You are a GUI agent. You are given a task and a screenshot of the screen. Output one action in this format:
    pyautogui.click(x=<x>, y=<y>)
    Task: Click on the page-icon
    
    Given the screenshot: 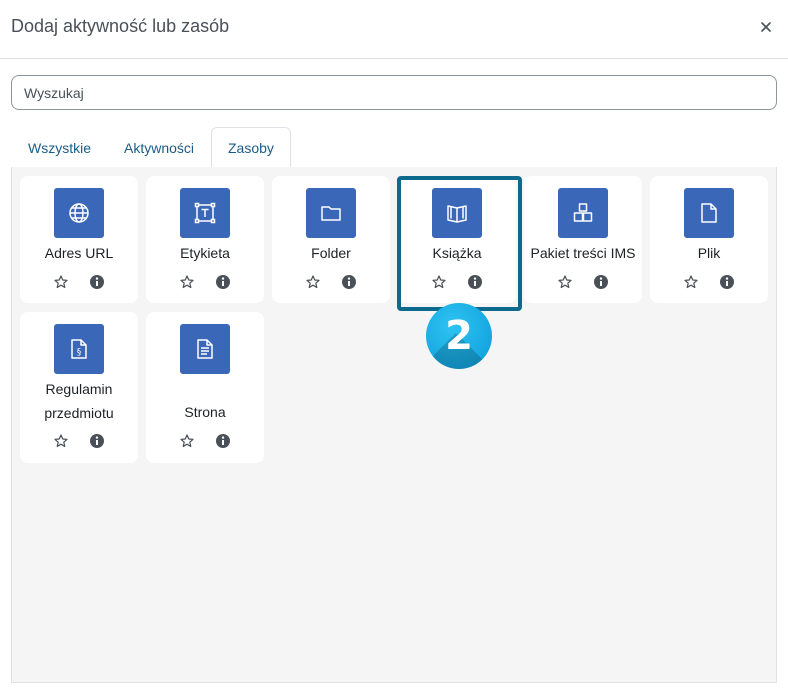 What is the action you would take?
    pyautogui.click(x=205, y=349)
    